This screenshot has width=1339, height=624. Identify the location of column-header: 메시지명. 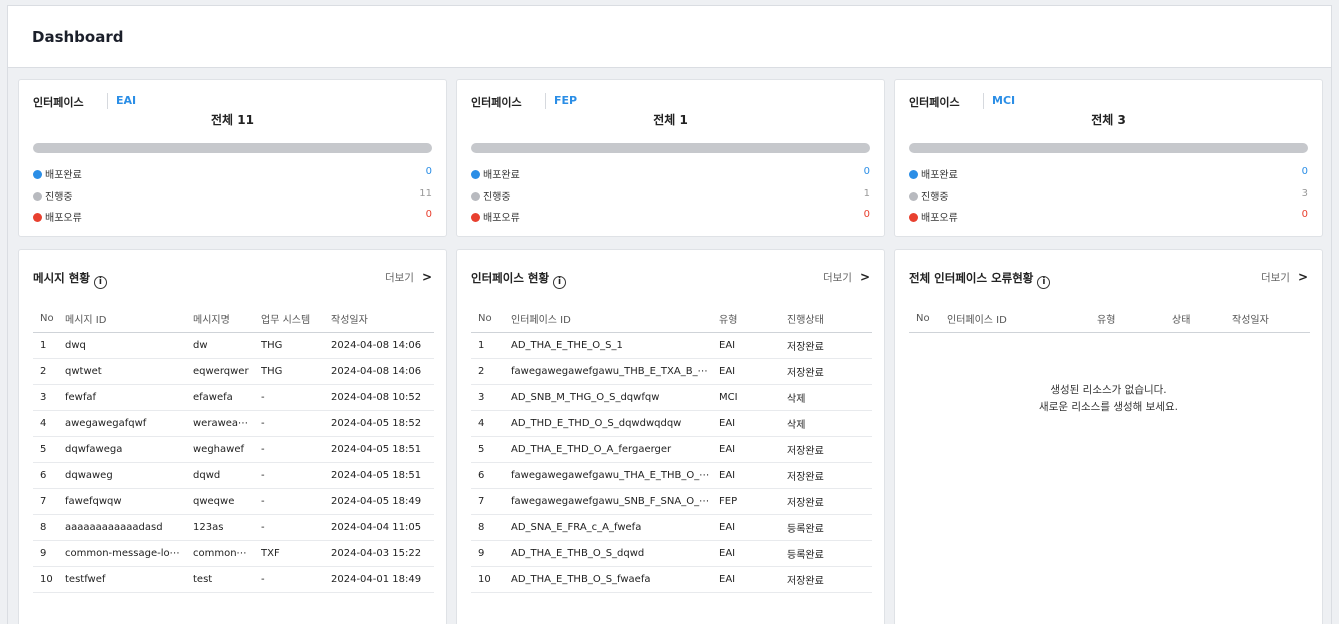
(227, 319).